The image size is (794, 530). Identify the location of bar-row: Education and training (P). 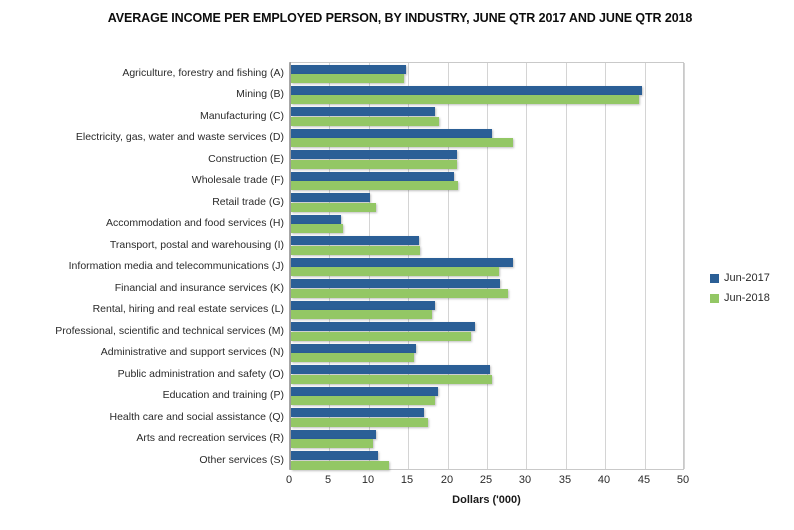
(423, 395).